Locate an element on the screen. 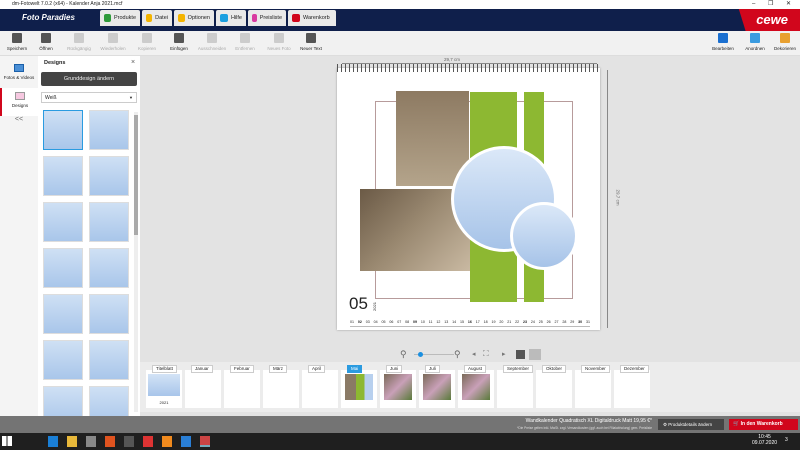 The height and width of the screenshot is (450, 800). day-number: 10 is located at coordinates (422, 322).